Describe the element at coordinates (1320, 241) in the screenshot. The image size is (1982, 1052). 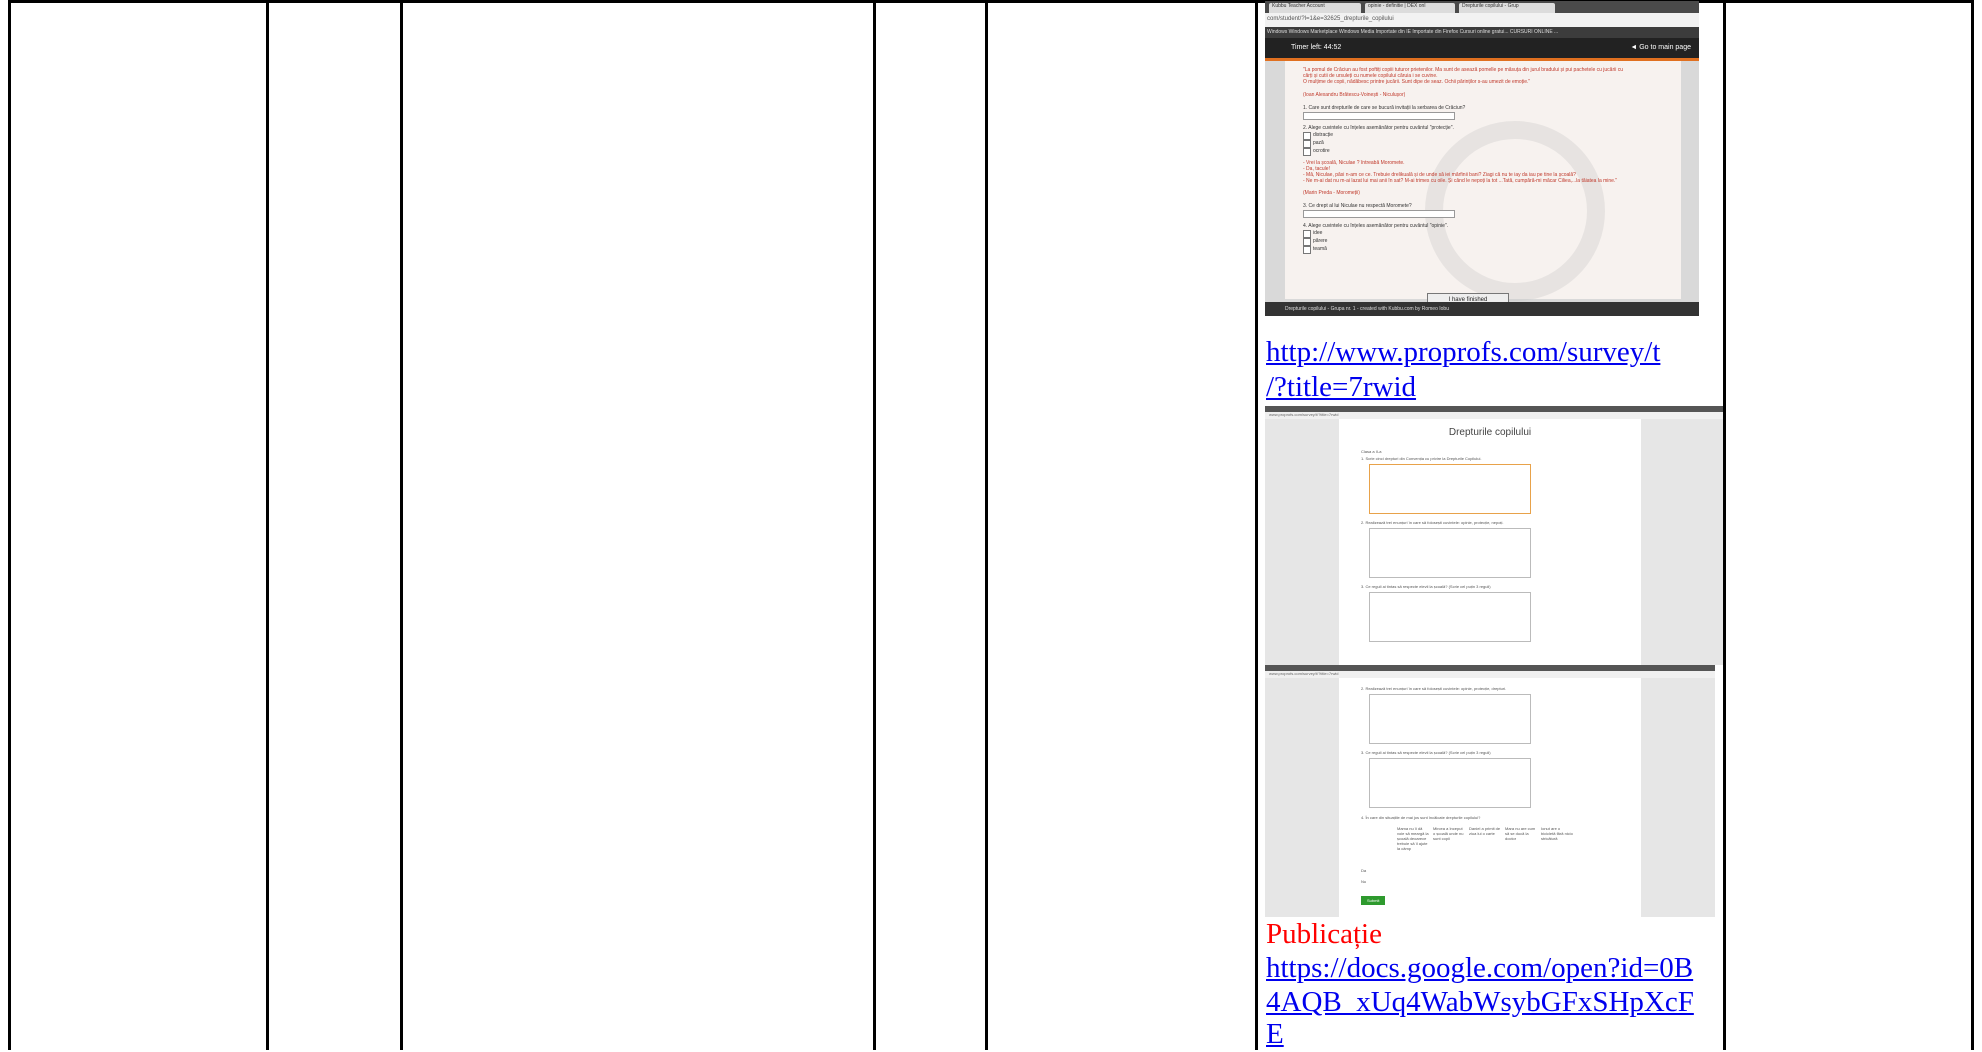
I see `option-label: părere` at that location.